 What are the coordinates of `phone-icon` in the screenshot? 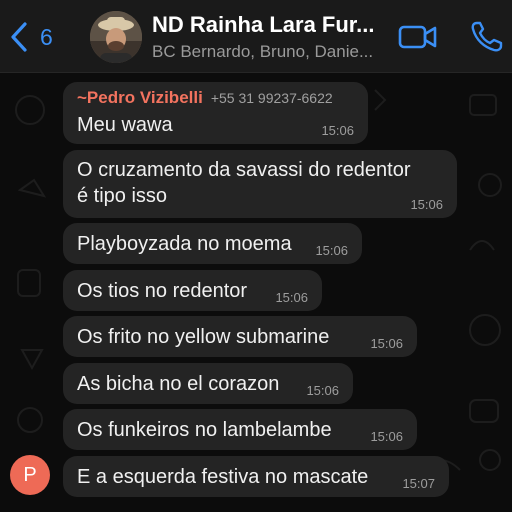 It's located at (487, 36).